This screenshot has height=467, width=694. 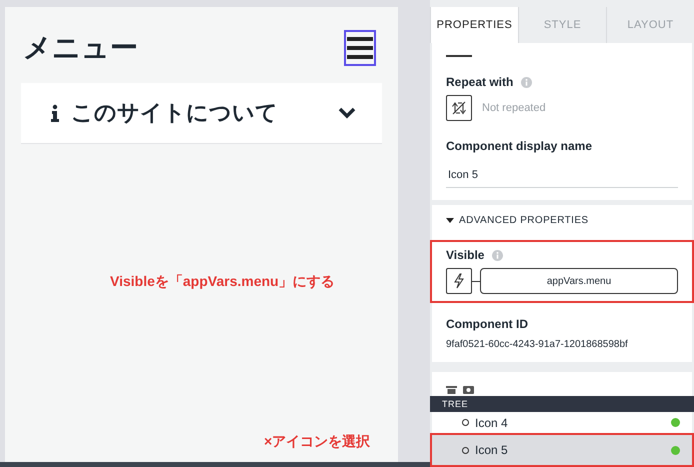 I want to click on binding-field: appVars.menu, so click(x=579, y=281).